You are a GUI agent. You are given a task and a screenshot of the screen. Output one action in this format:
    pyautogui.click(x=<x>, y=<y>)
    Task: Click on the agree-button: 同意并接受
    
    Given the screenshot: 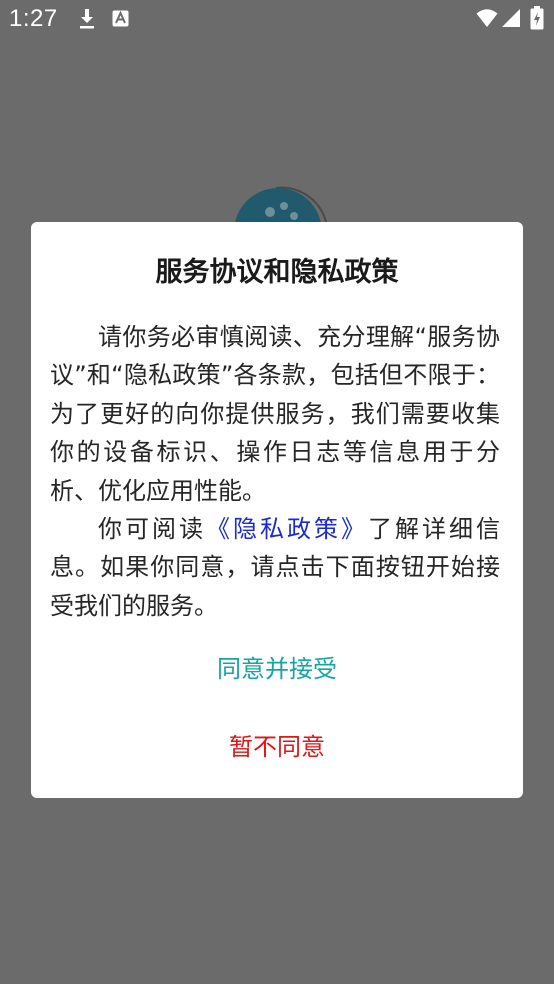 What is the action you would take?
    pyautogui.click(x=277, y=669)
    